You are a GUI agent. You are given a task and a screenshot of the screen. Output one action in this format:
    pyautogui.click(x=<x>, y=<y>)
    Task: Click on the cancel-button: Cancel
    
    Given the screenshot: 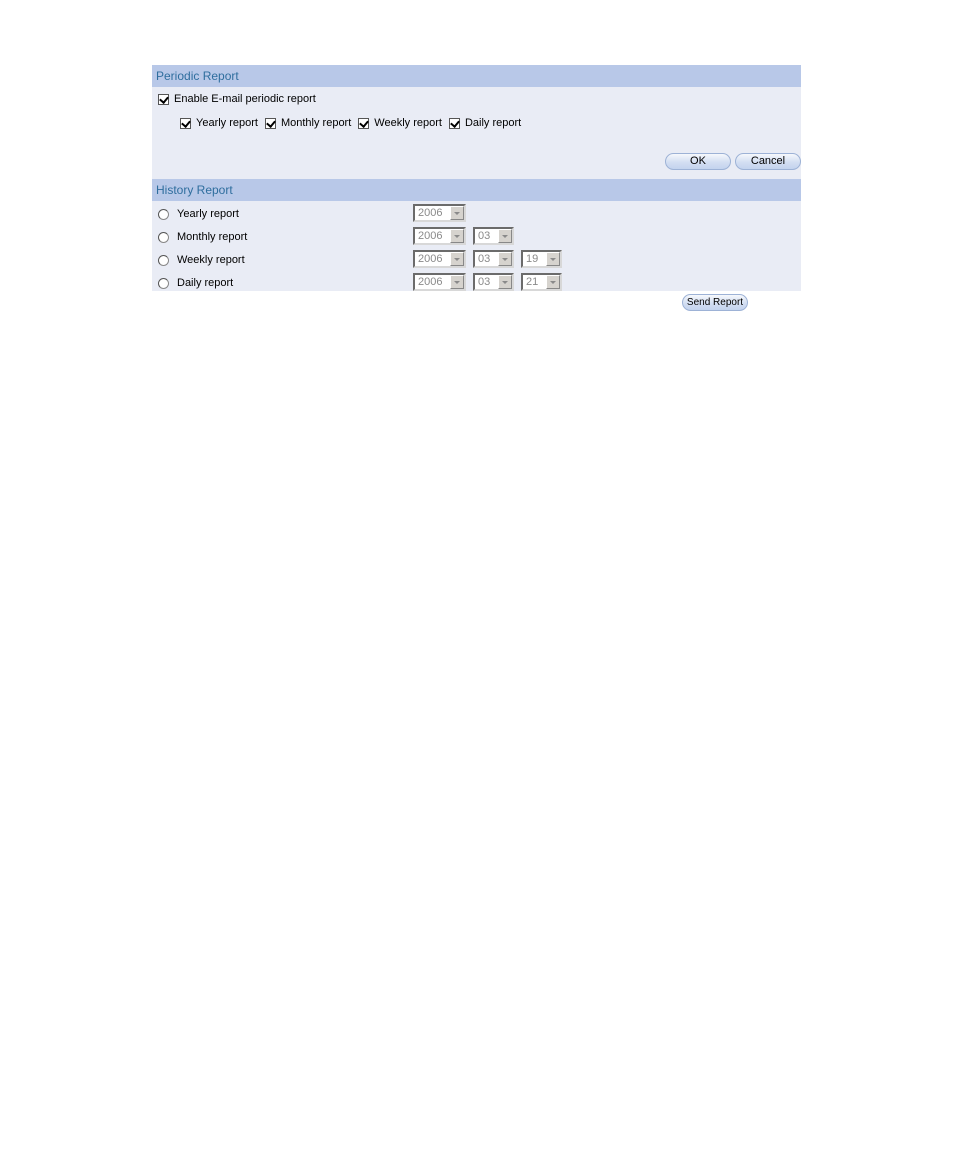 What is the action you would take?
    pyautogui.click(x=768, y=161)
    